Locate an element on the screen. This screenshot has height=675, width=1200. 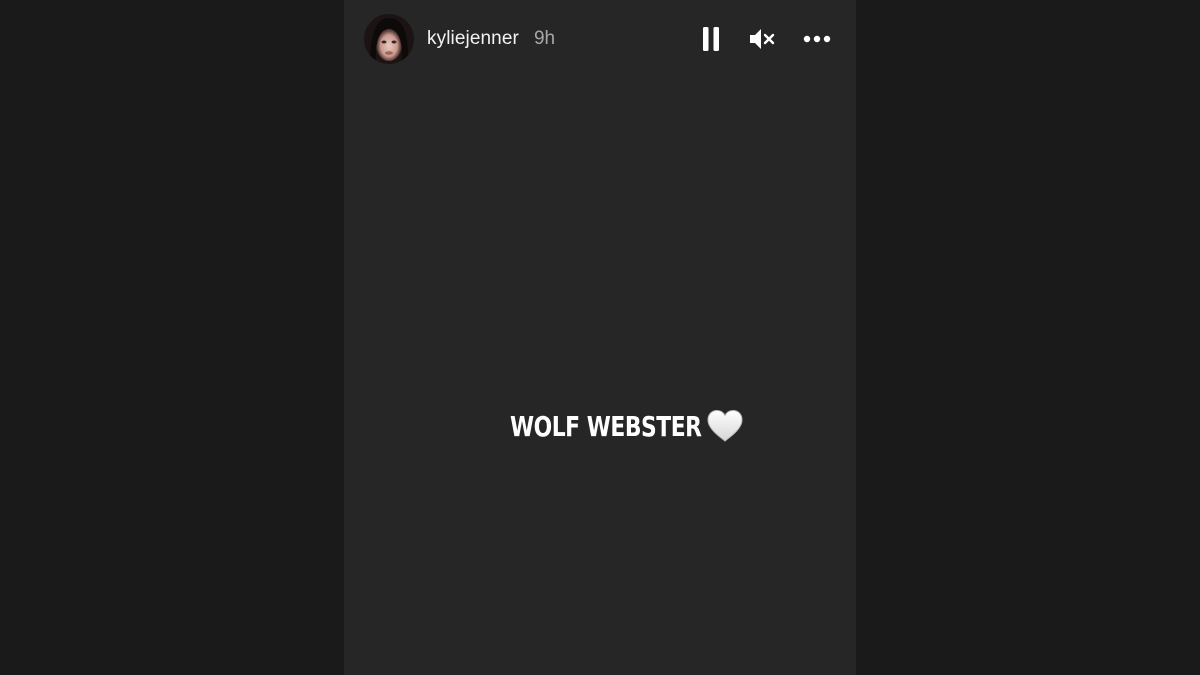
pause-icon is located at coordinates (711, 39).